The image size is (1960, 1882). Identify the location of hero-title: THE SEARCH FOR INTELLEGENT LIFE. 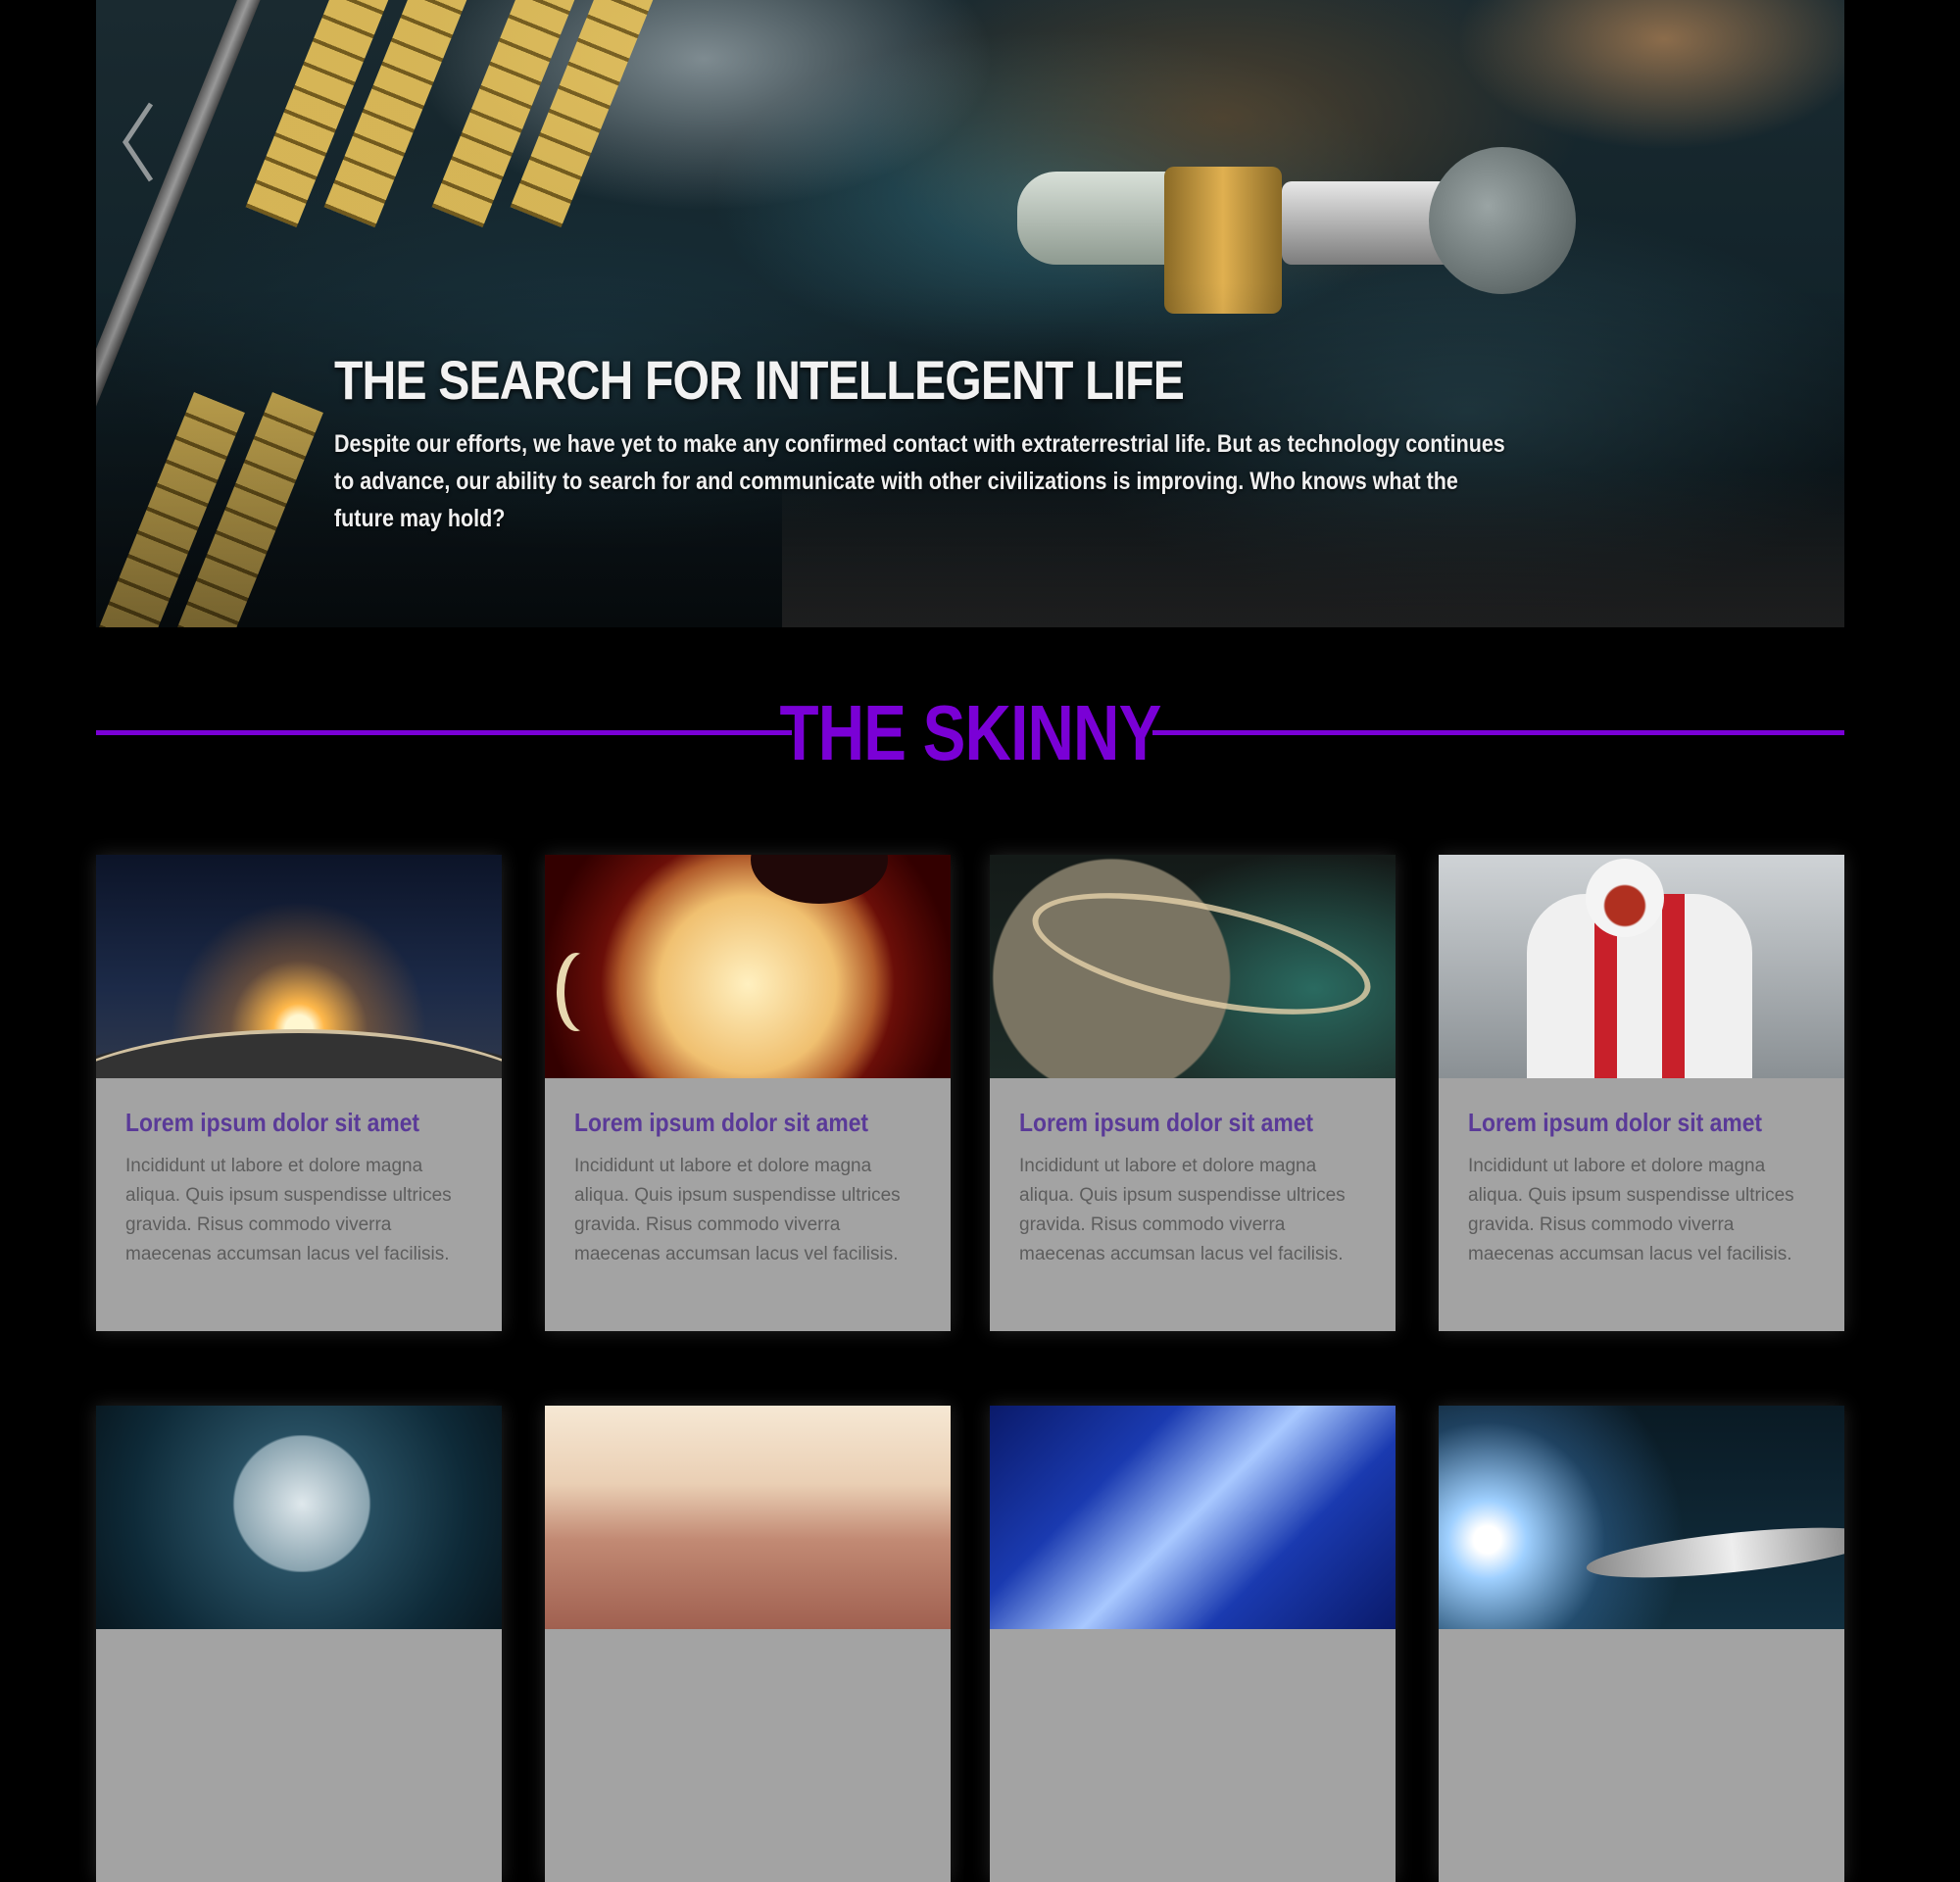
(759, 380).